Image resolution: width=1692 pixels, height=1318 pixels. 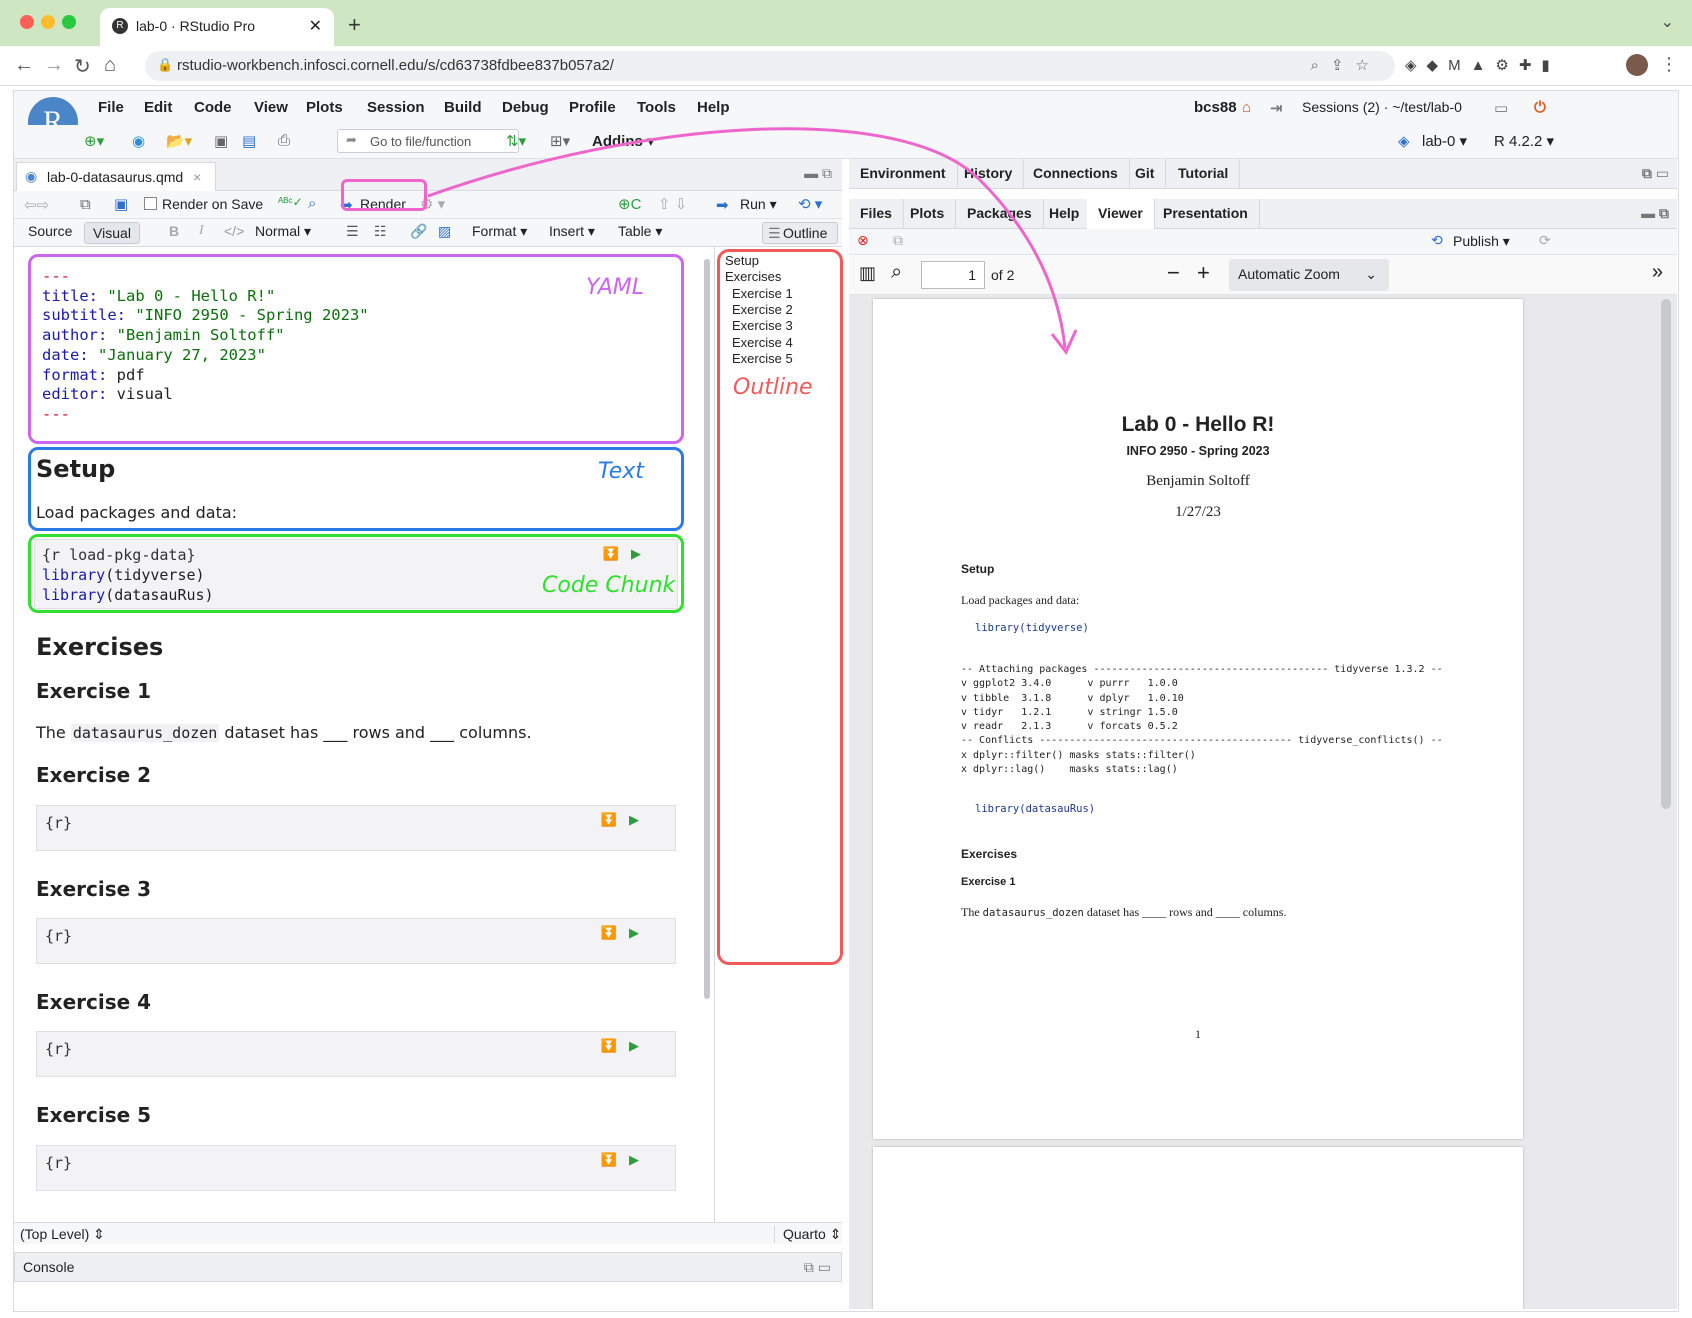 What do you see at coordinates (1121, 214) in the screenshot?
I see `tab-viewer: Viewer` at bounding box center [1121, 214].